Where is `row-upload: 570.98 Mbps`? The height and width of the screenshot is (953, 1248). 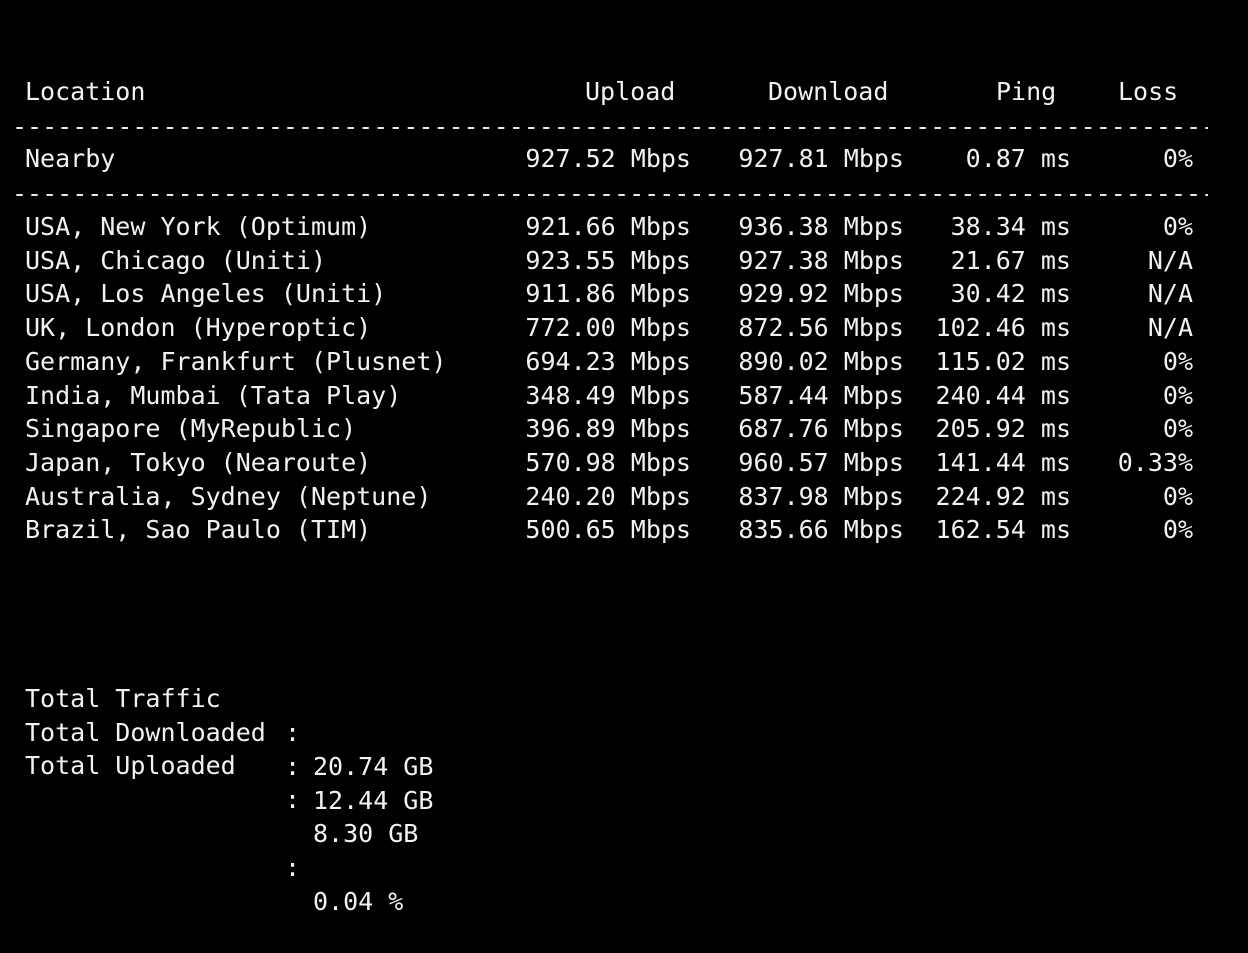
row-upload: 570.98 Mbps is located at coordinates (608, 462).